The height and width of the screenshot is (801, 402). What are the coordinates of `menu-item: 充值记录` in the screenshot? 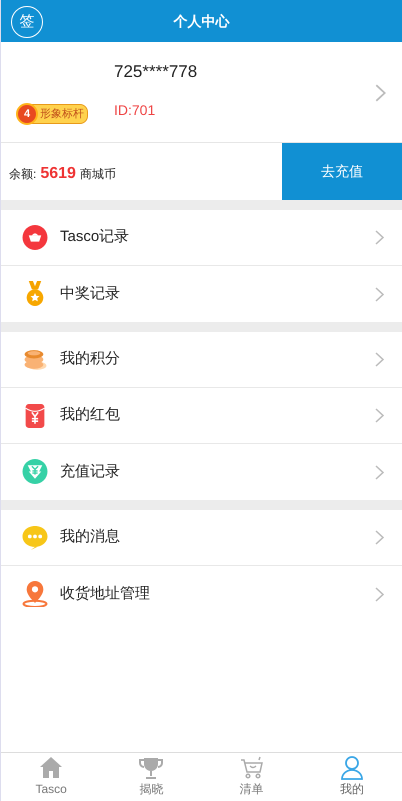 It's located at (201, 472).